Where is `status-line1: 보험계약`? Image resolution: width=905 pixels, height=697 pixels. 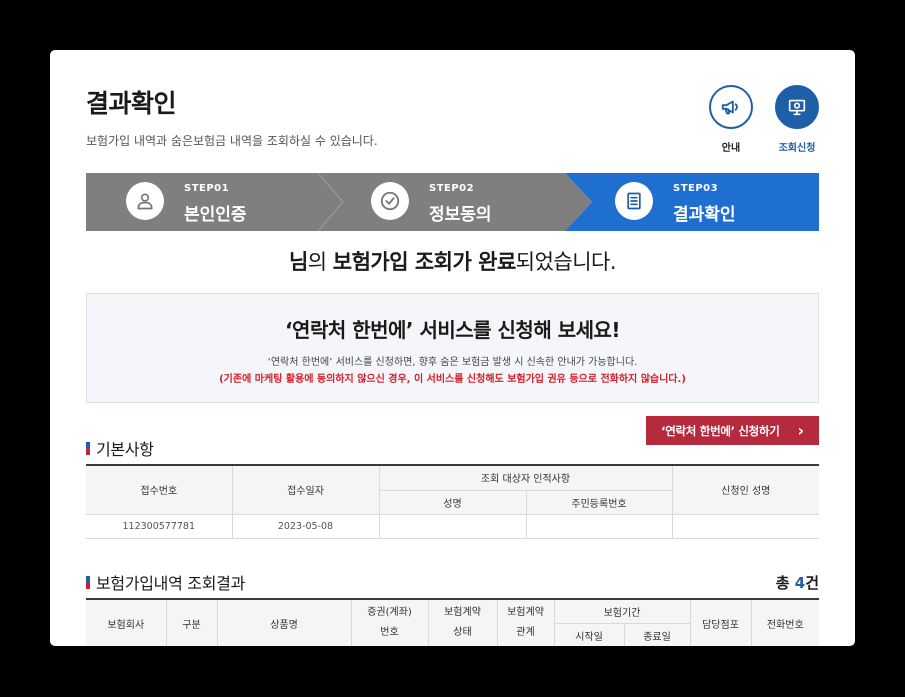 status-line1: 보험계약 is located at coordinates (462, 613).